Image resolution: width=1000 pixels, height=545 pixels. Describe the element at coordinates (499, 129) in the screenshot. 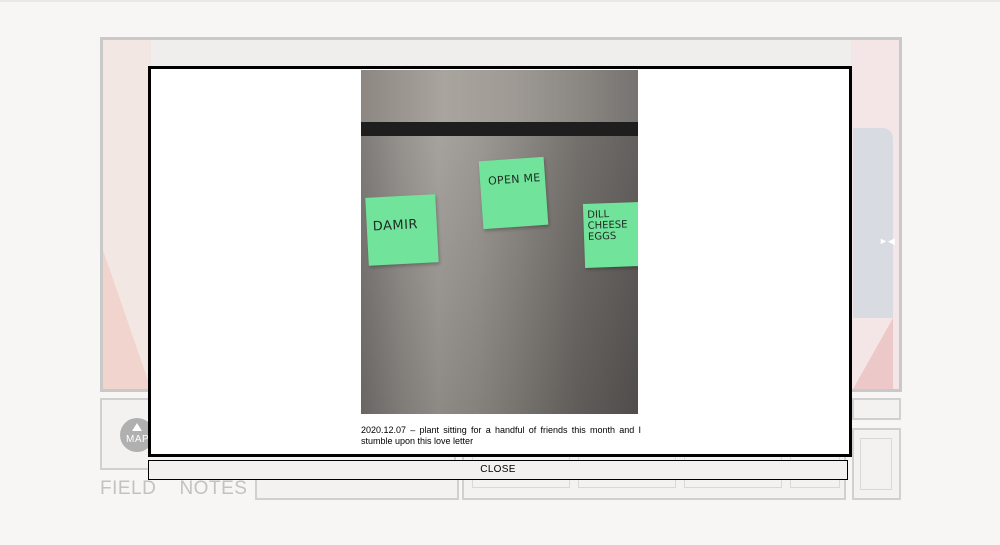

I see `fridge-door-seam` at that location.